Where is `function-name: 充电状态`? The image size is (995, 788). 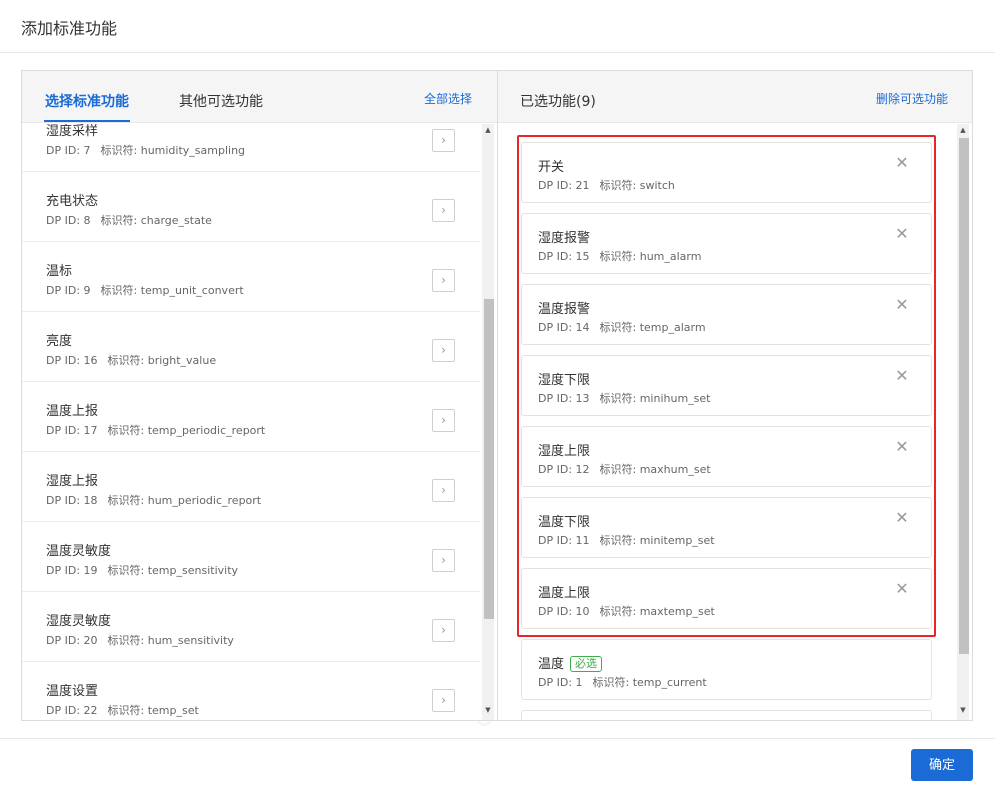 function-name: 充电状态 is located at coordinates (72, 201).